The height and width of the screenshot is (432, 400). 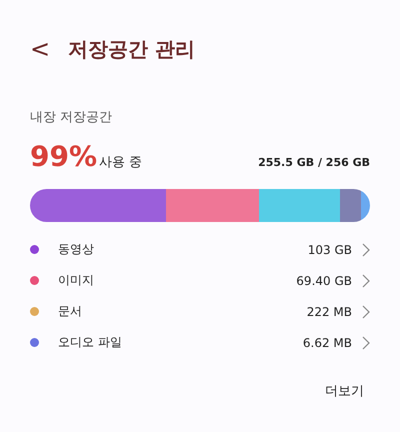 I want to click on back-button: <, so click(x=40, y=49).